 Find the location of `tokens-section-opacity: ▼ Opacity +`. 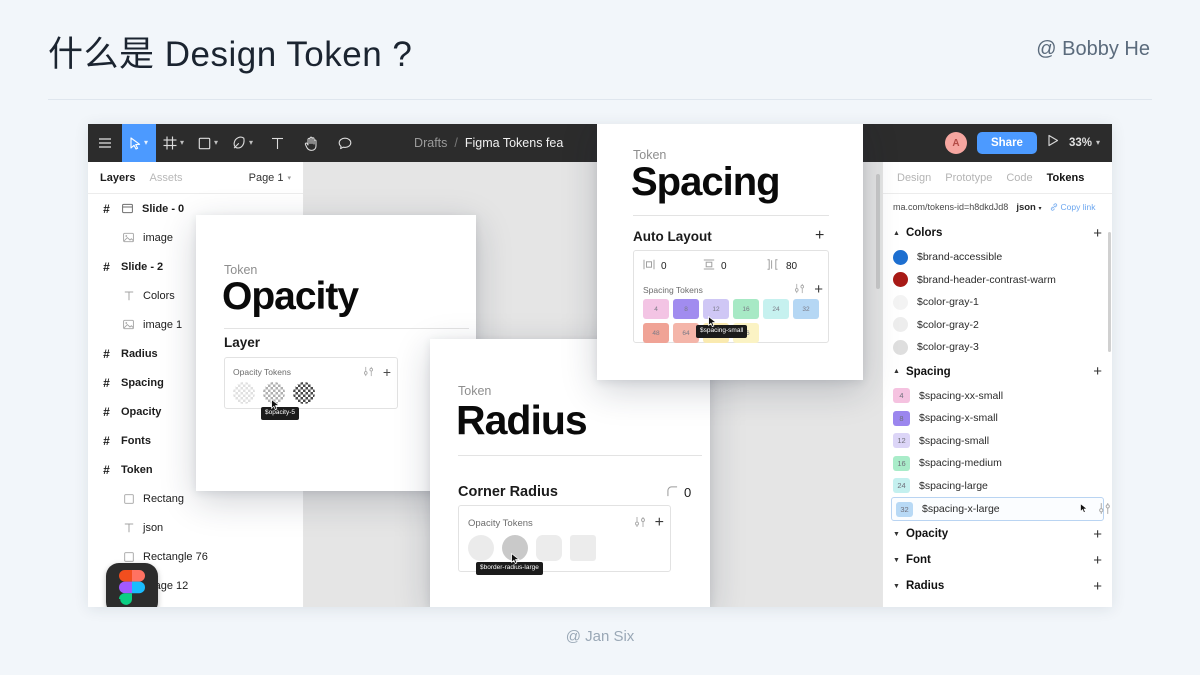

tokens-section-opacity: ▼ Opacity + is located at coordinates (997, 534).